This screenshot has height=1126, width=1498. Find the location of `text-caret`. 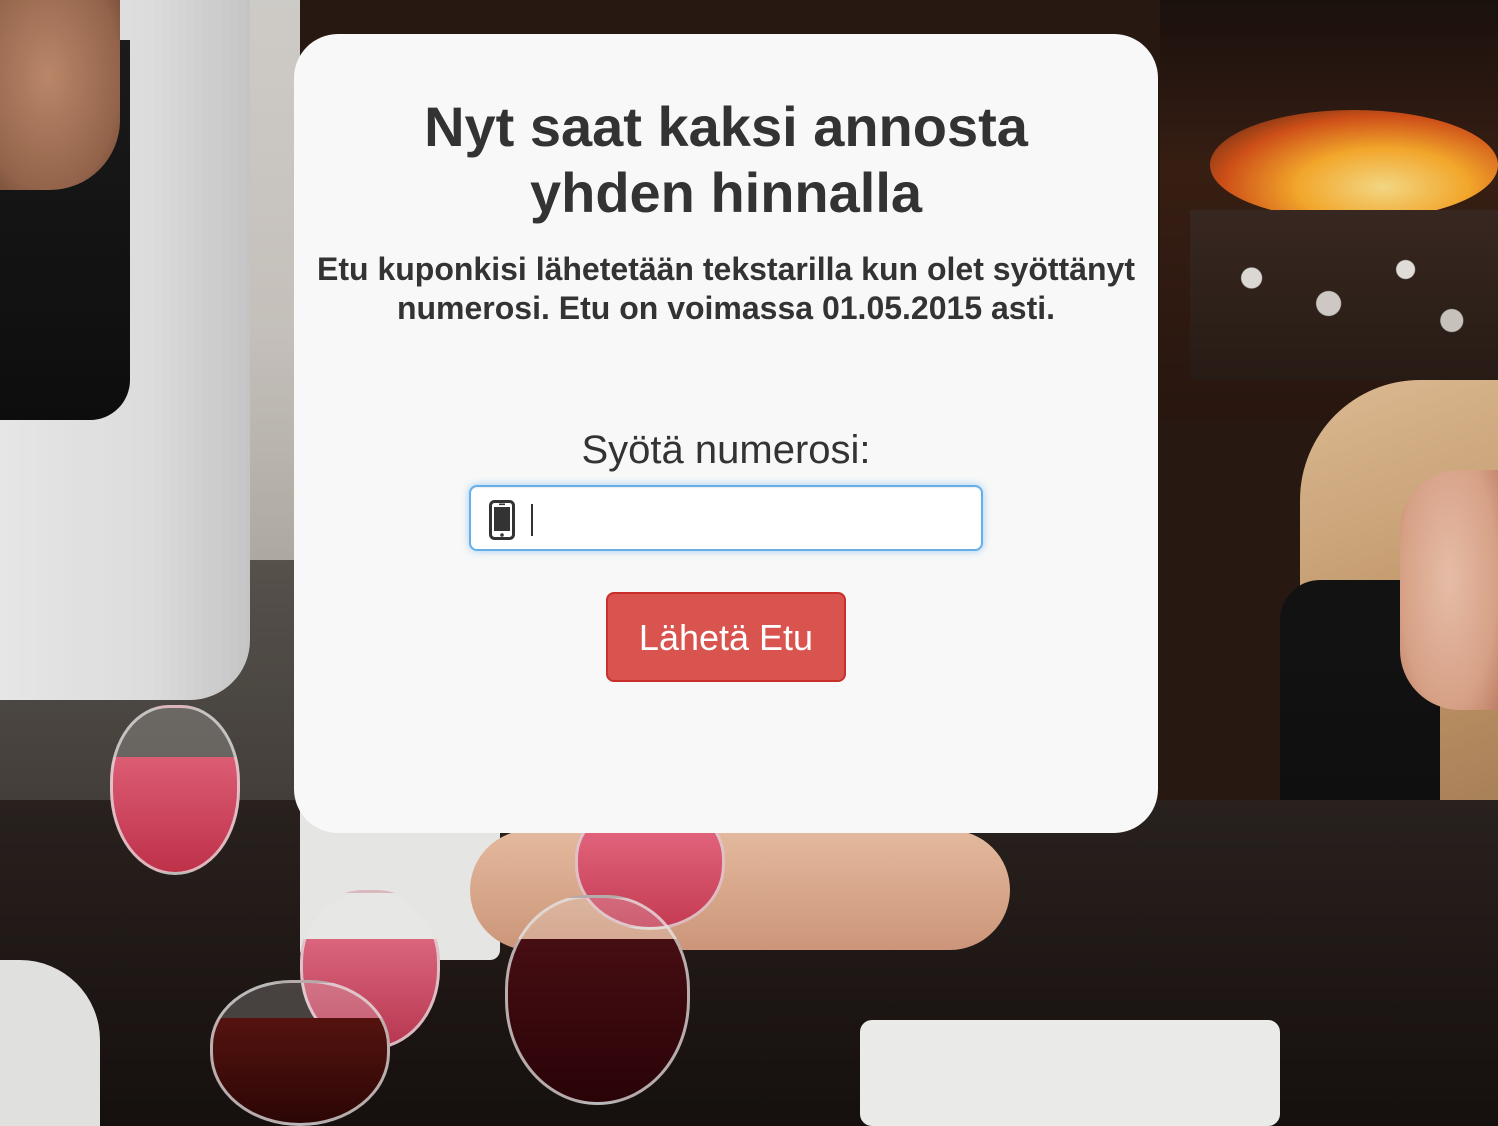

text-caret is located at coordinates (532, 520).